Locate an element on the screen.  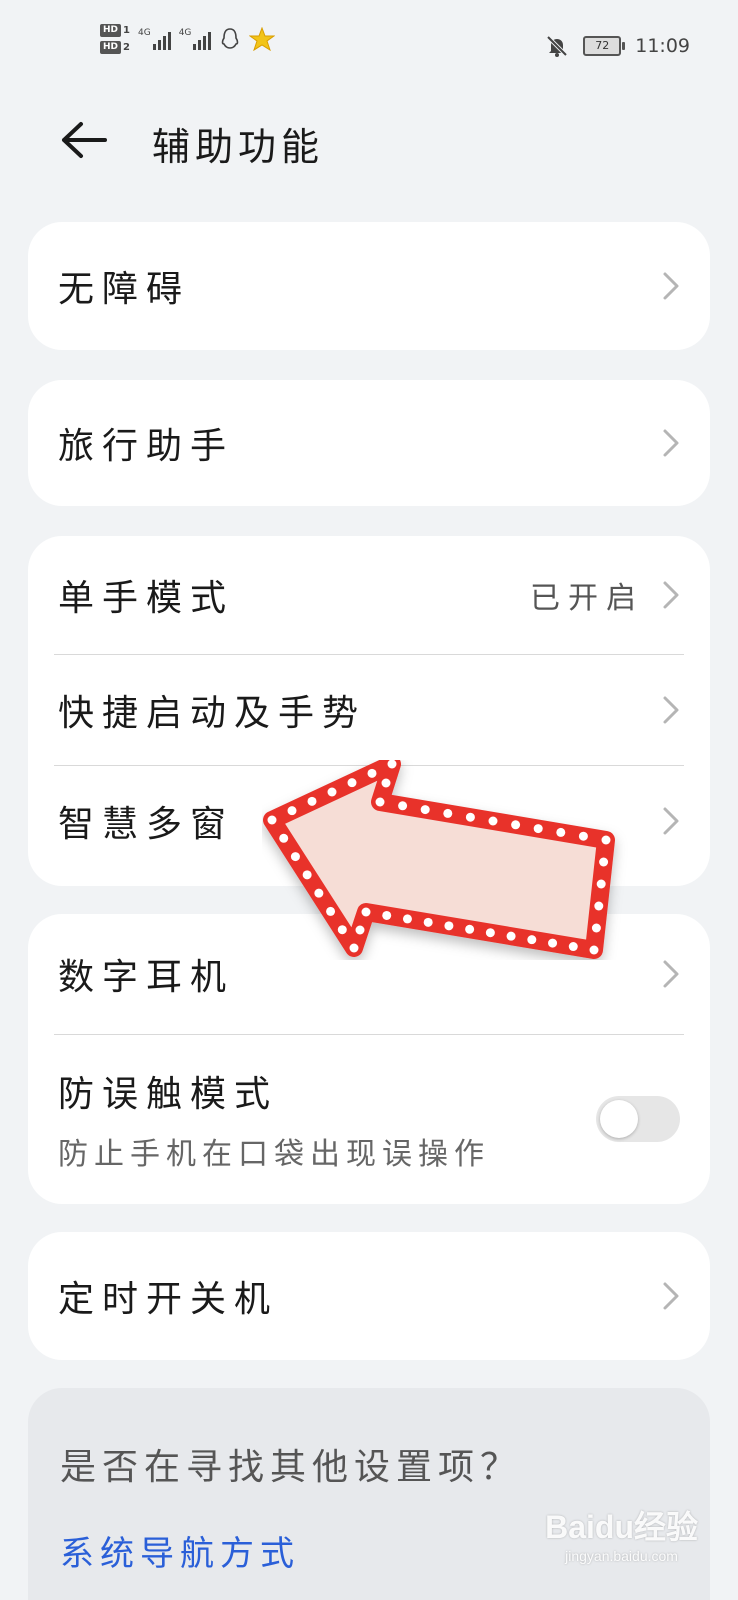
back-button is located at coordinates (84, 140).